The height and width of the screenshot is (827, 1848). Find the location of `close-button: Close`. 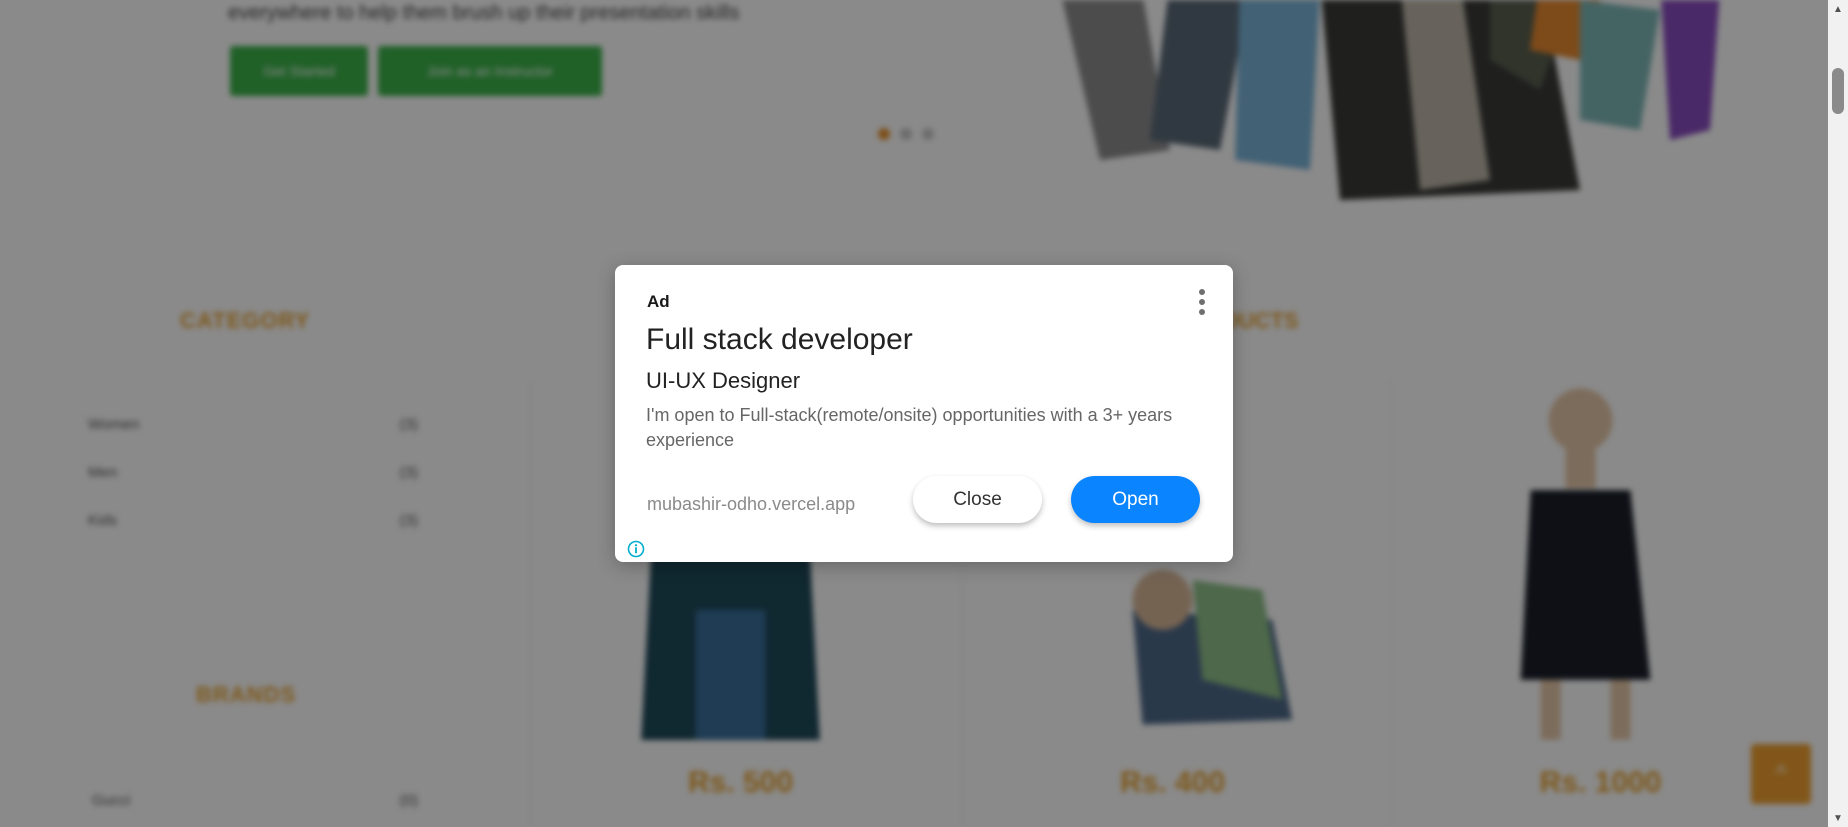

close-button: Close is located at coordinates (977, 499).